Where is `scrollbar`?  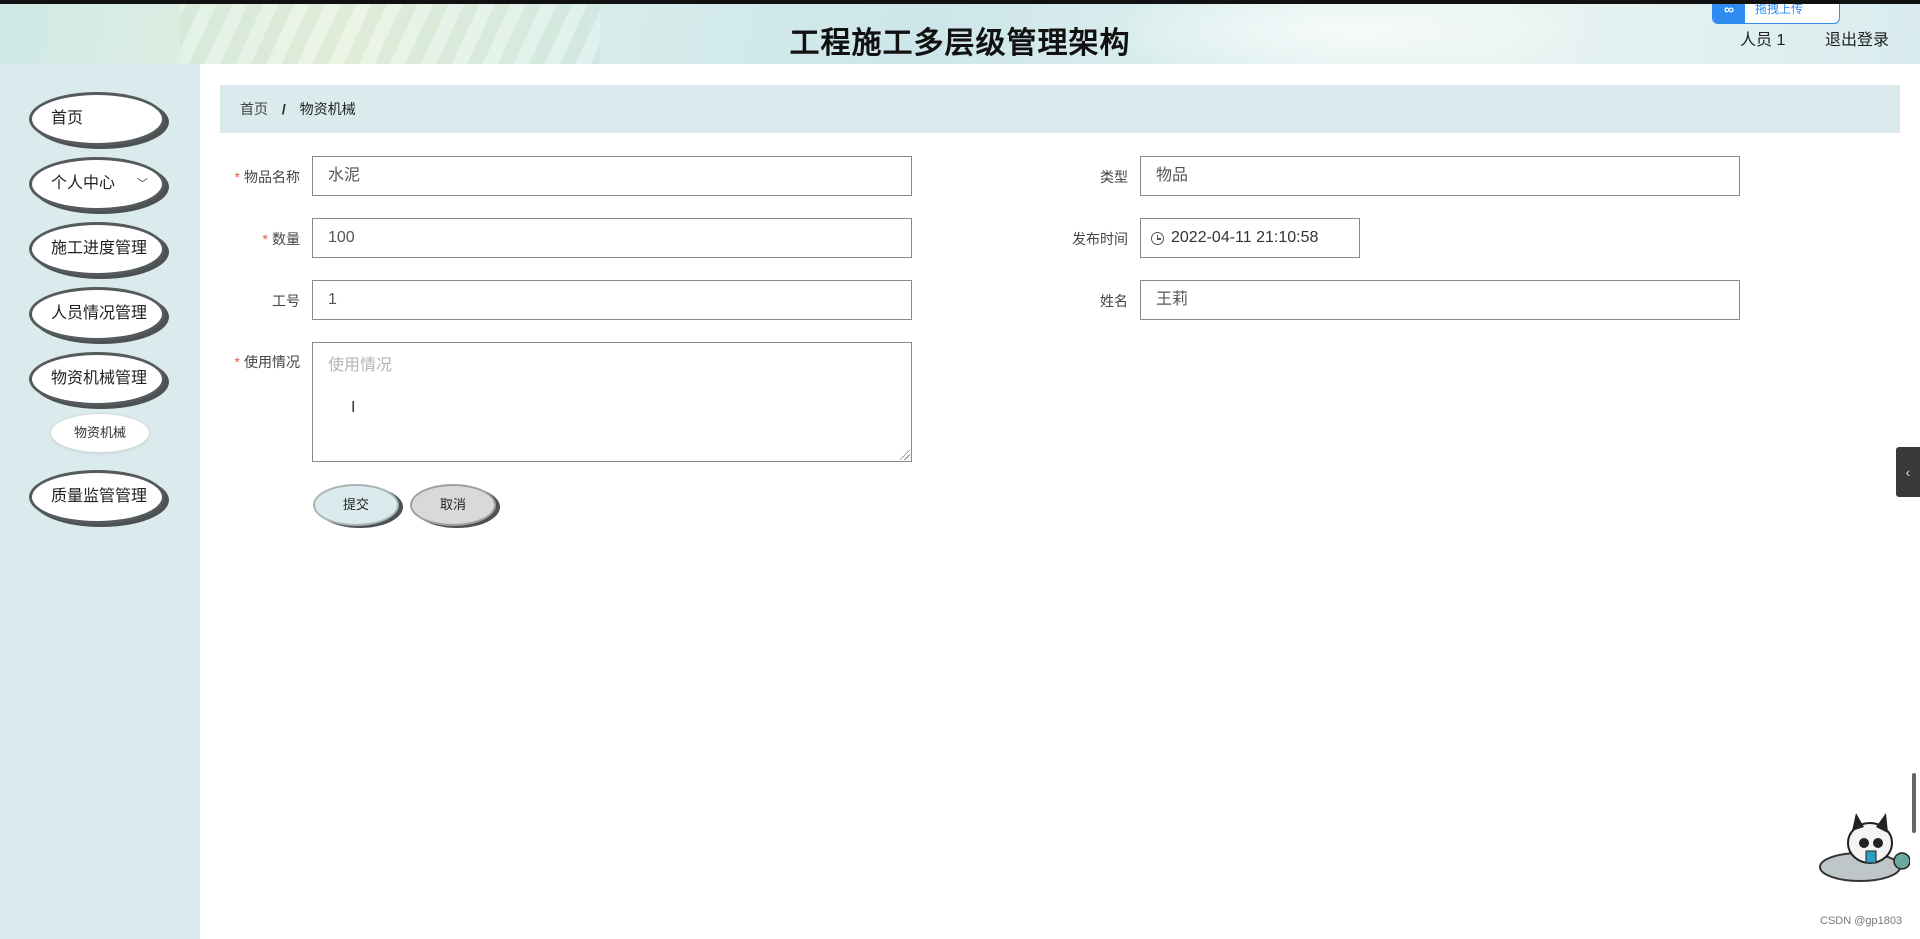
scrollbar is located at coordinates (1914, 803).